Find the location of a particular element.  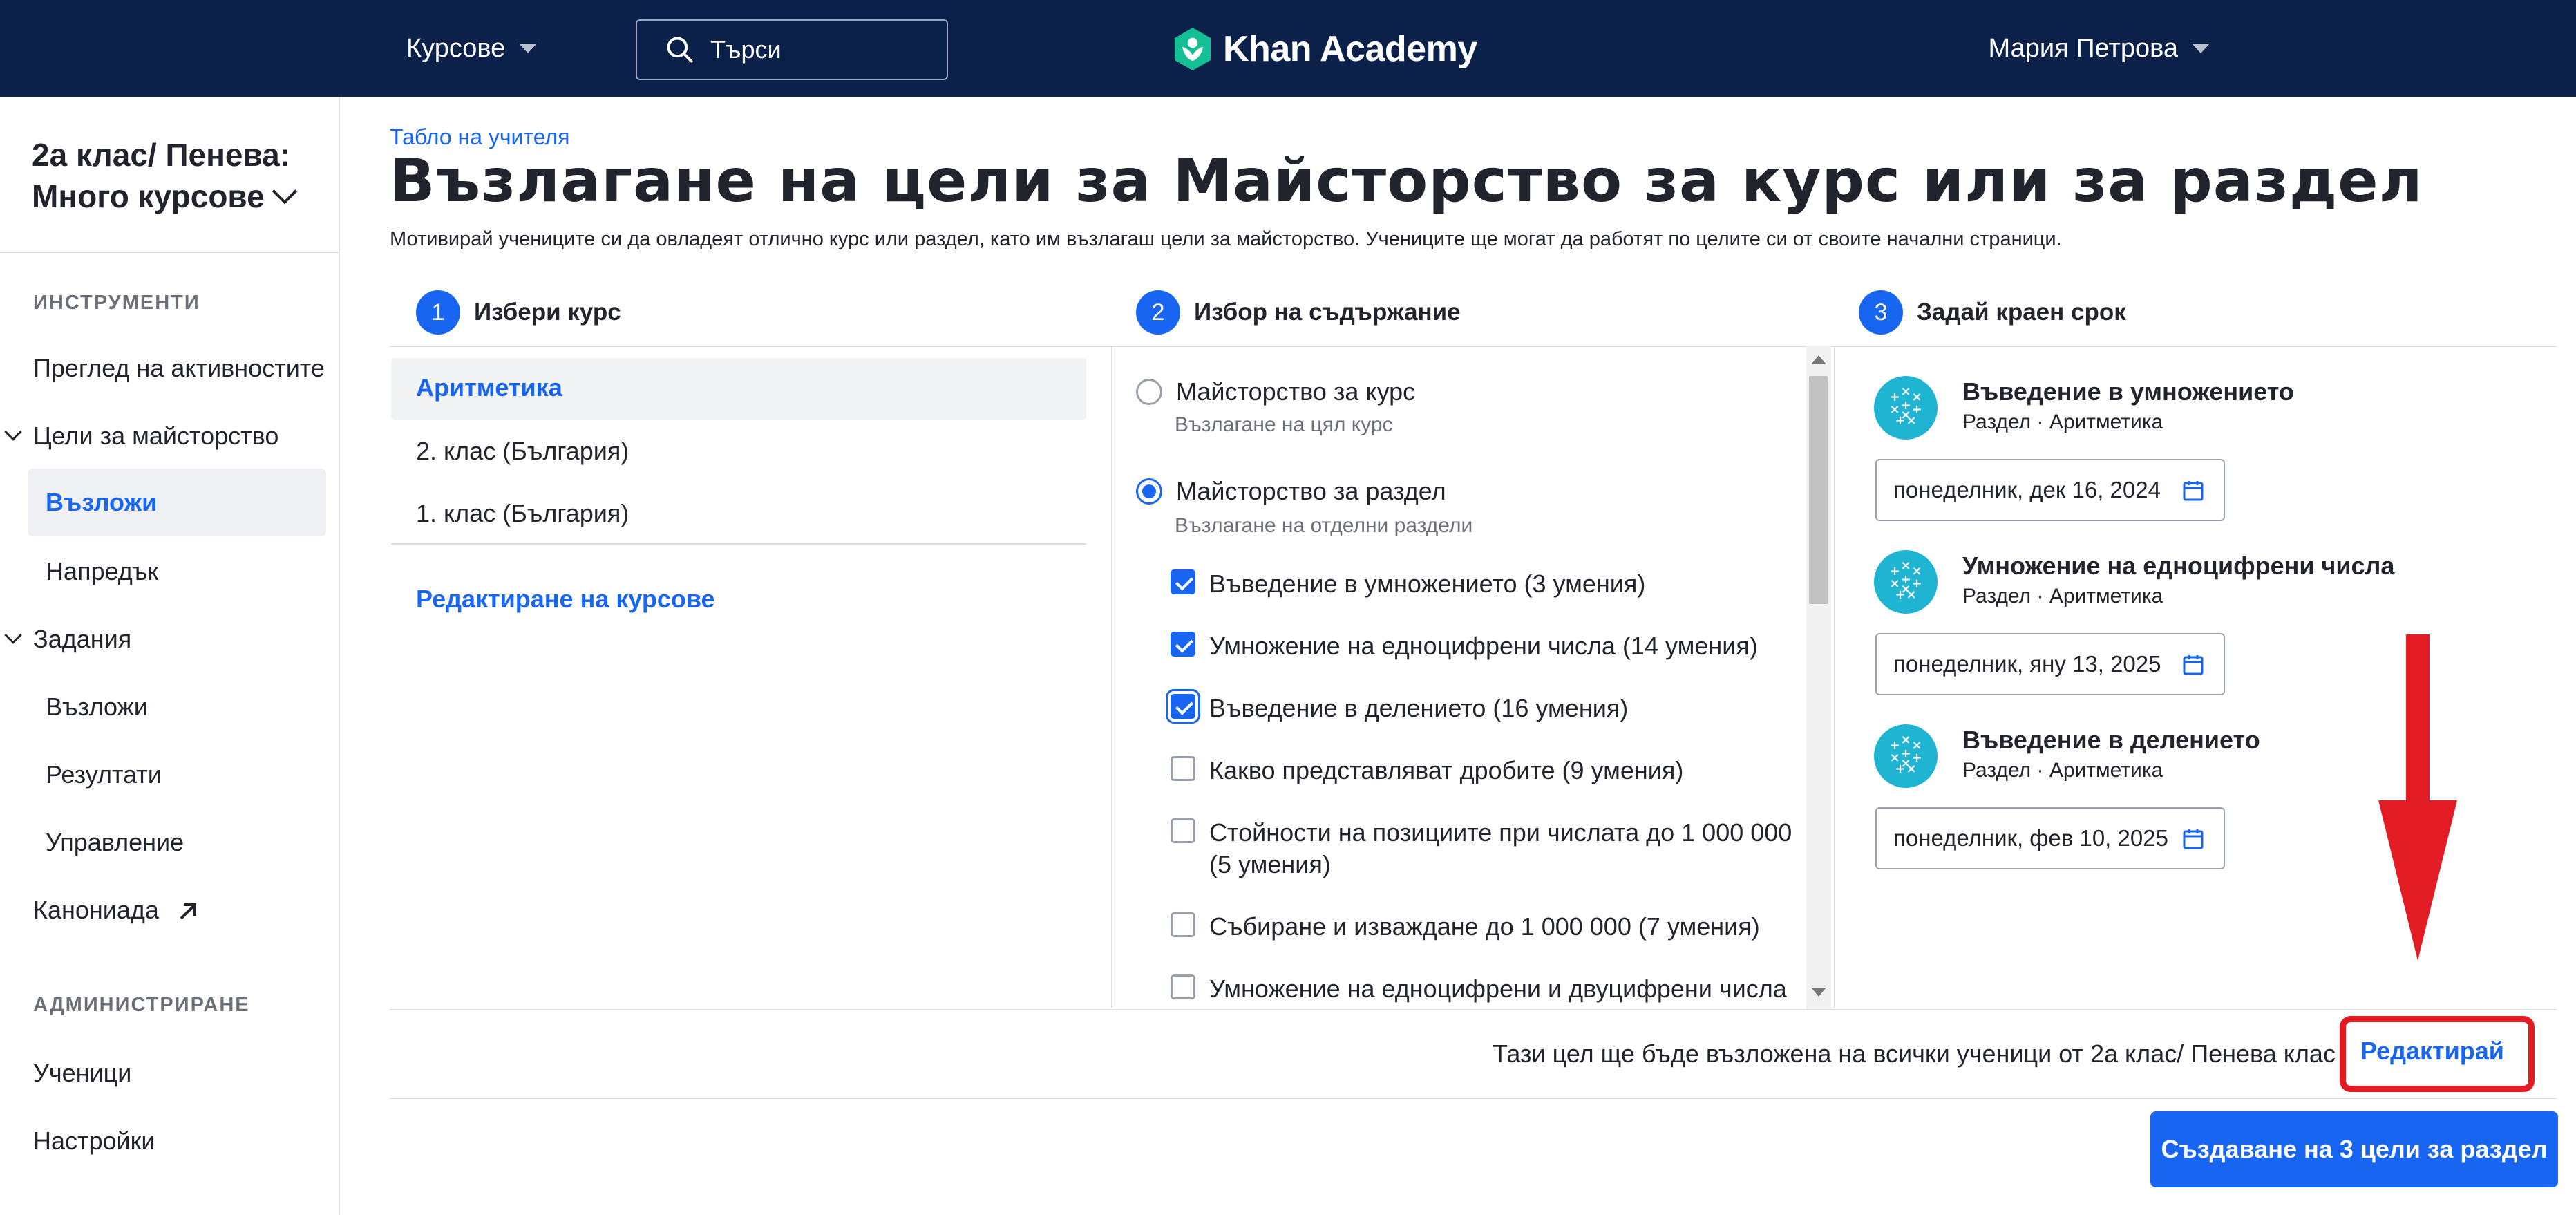

edit-recipients-link: Редактирай is located at coordinates (2432, 1051).